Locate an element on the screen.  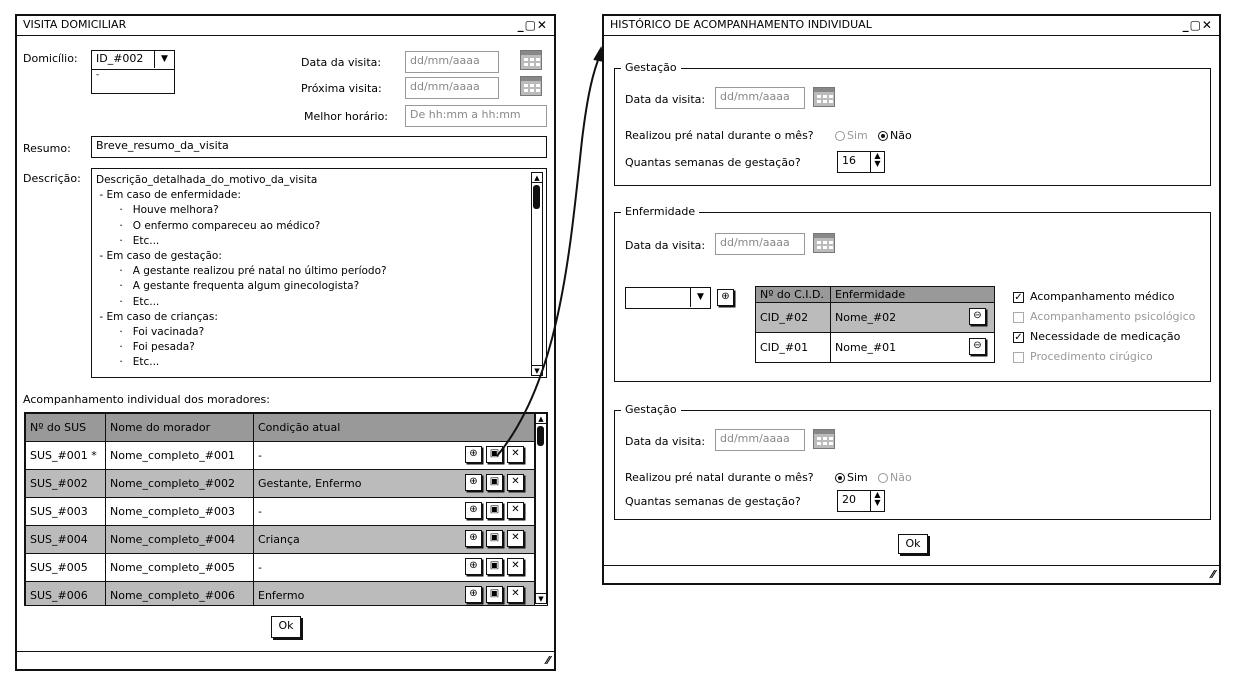
add-enfermidade-icon: ⊕ is located at coordinates (725, 297).